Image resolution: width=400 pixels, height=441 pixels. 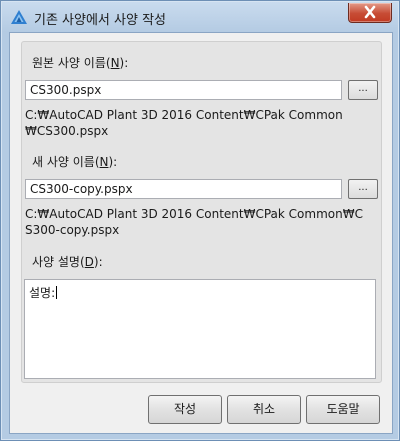 What do you see at coordinates (75, 162) in the screenshot?
I see `new-spec-label: 새 사양 이름(N):` at bounding box center [75, 162].